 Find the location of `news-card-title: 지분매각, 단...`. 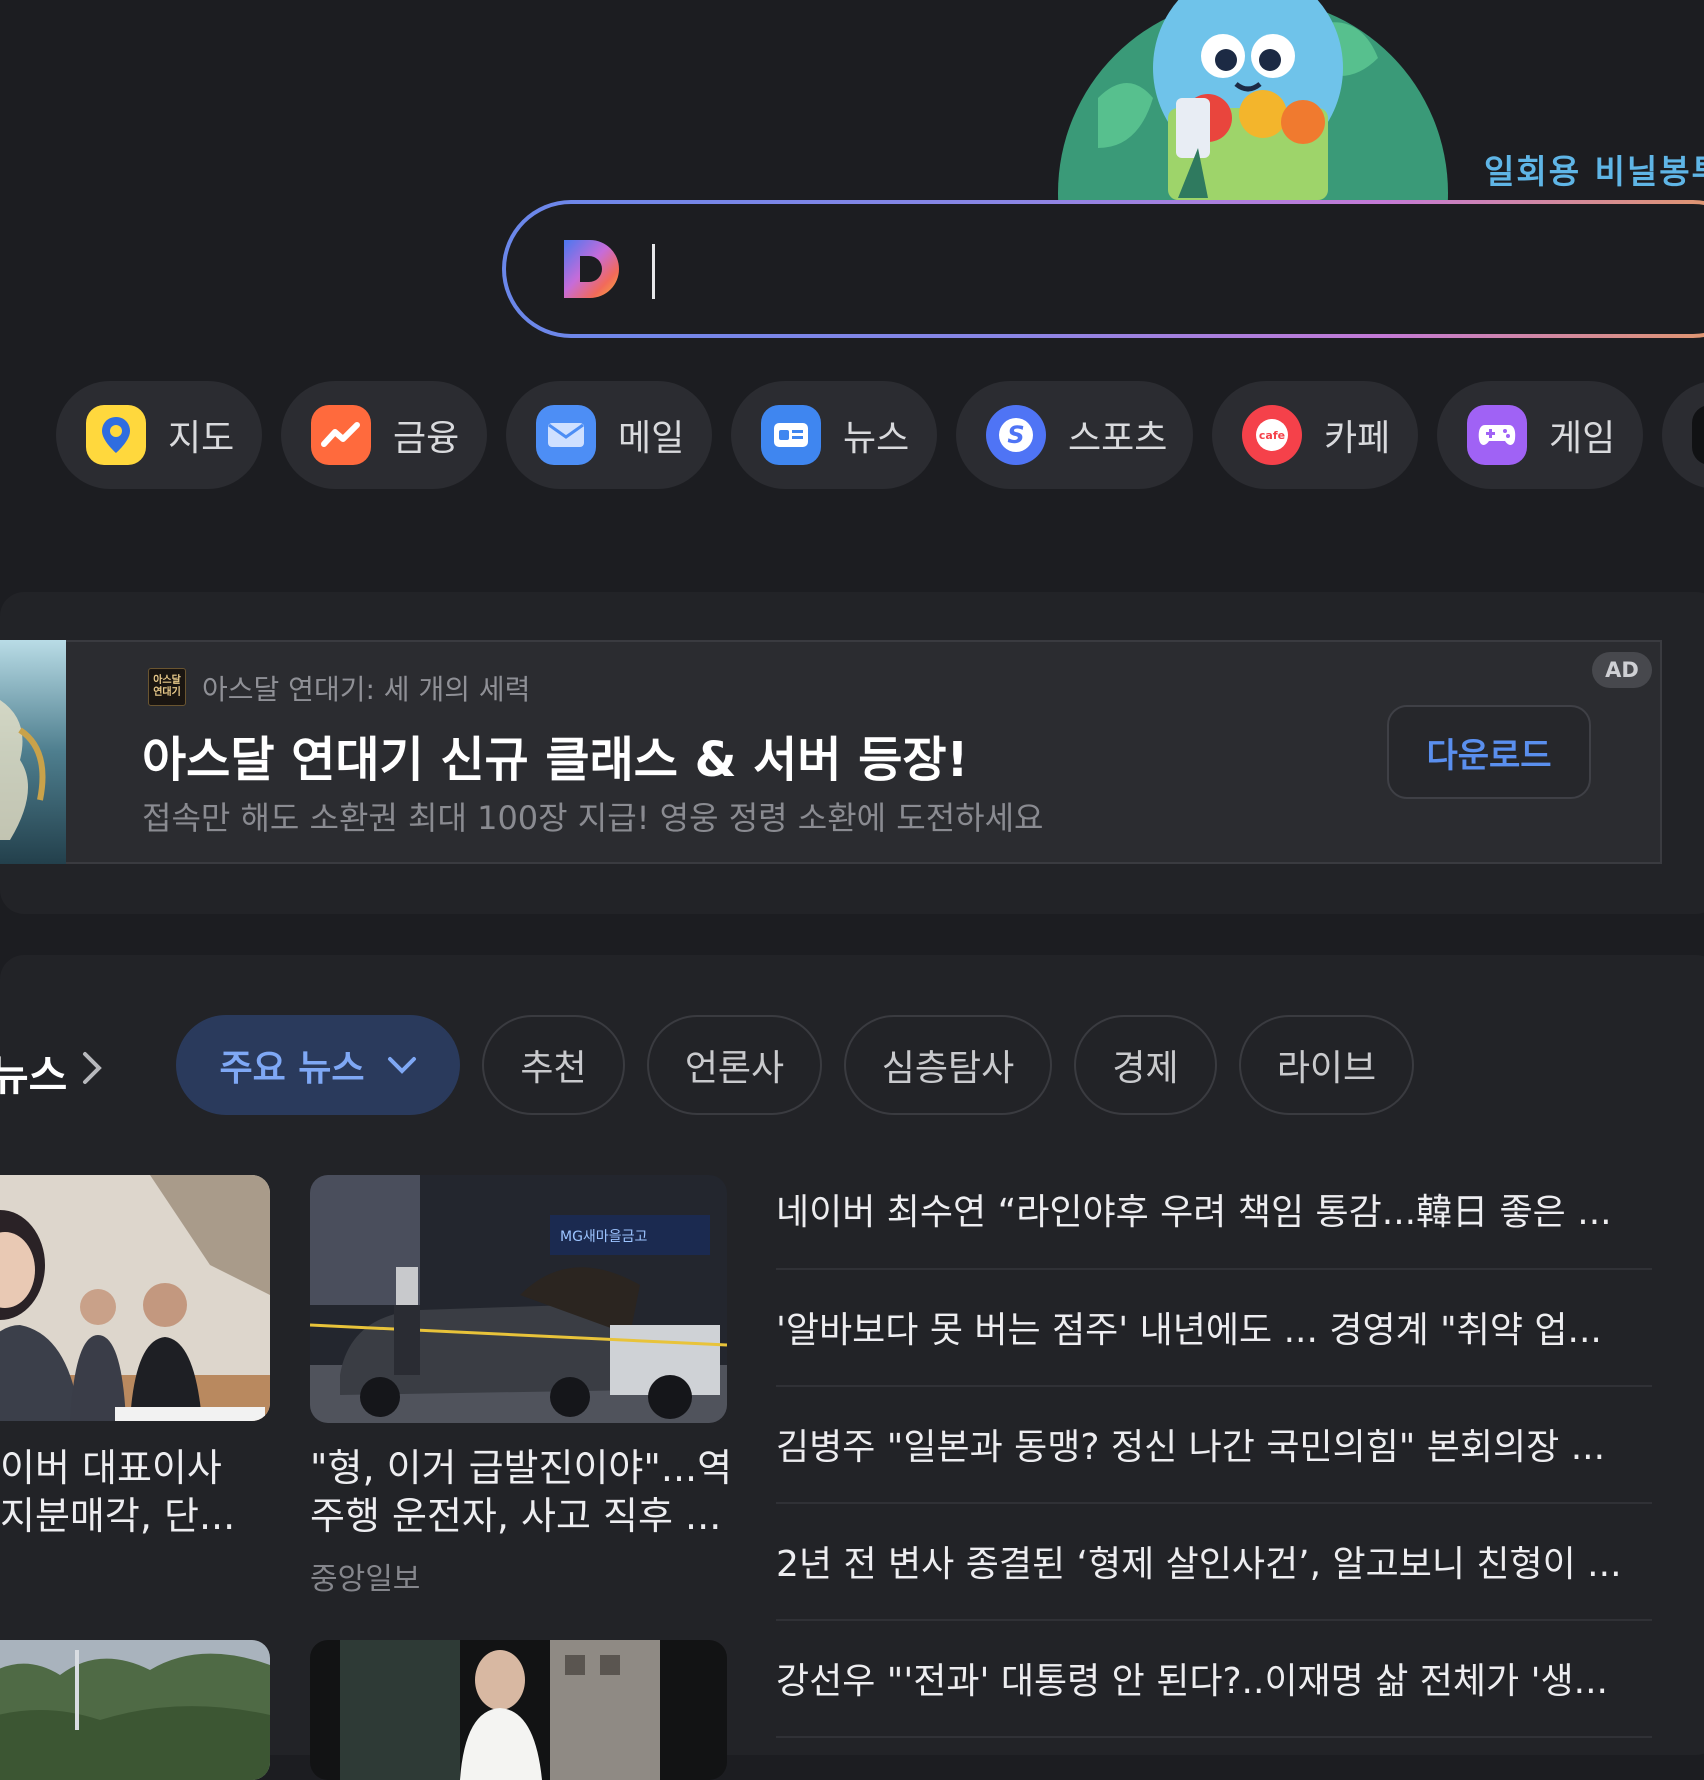

news-card-title: 지분매각, 단... is located at coordinates (134, 1516).